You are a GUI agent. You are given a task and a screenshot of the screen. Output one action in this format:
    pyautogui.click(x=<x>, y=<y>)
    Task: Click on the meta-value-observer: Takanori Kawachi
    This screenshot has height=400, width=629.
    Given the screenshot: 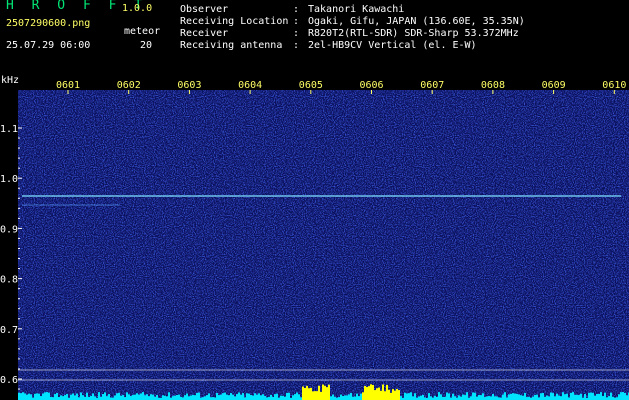 What is the action you would take?
    pyautogui.click(x=356, y=9)
    